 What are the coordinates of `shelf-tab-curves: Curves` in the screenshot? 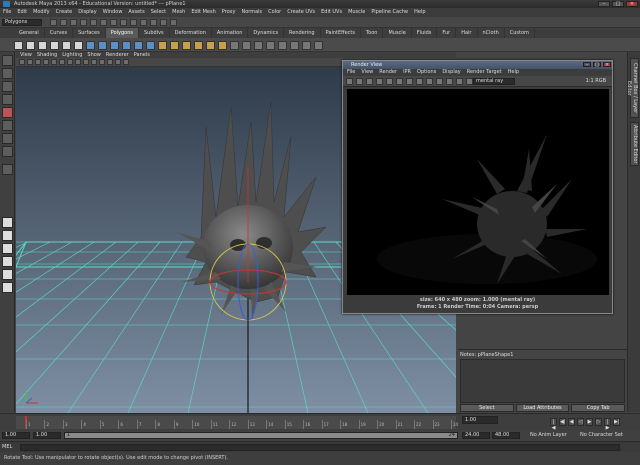 It's located at (59, 33).